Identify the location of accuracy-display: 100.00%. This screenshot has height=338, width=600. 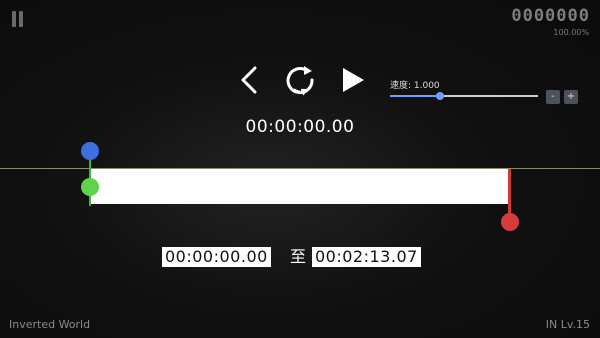
(571, 32).